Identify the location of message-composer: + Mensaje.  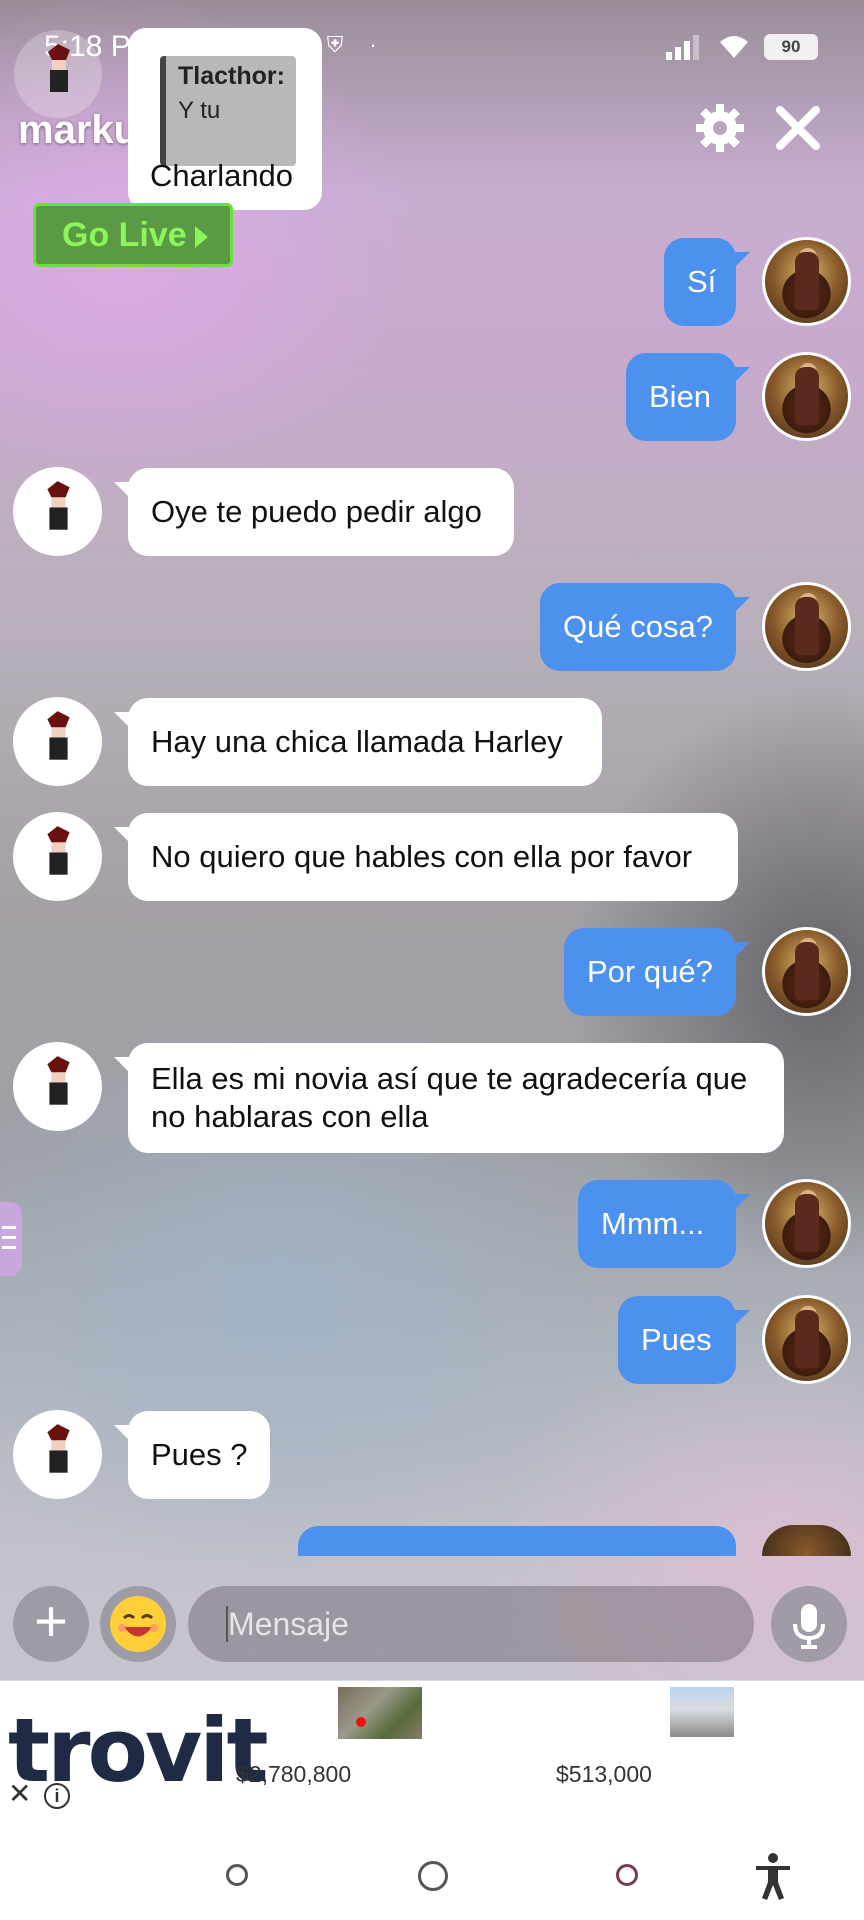
(432, 1625).